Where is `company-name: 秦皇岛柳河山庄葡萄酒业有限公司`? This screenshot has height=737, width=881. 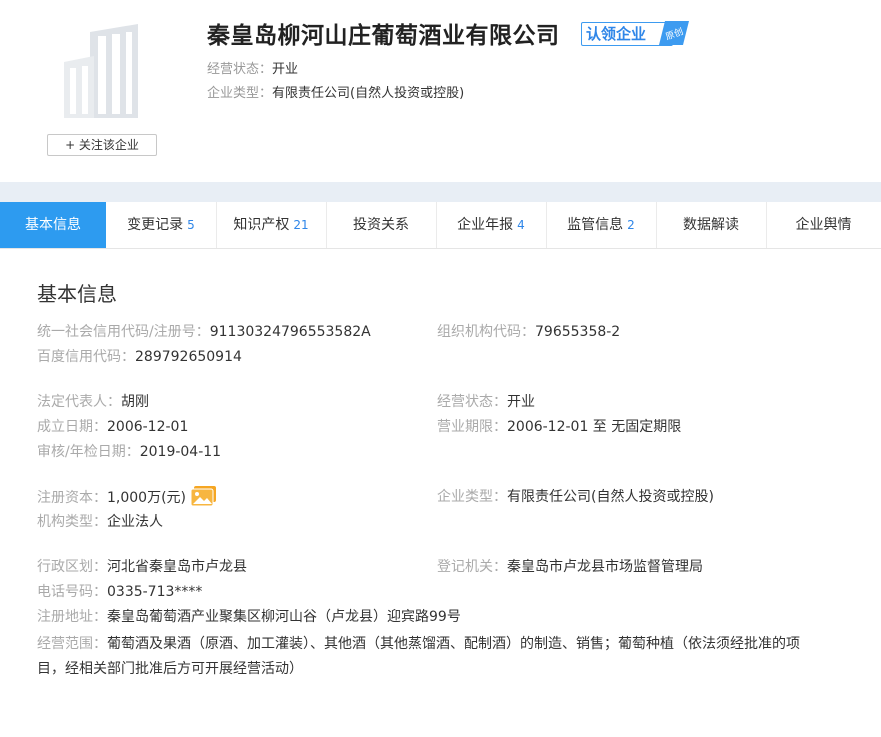 company-name: 秦皇岛柳河山庄葡萄酒业有限公司 is located at coordinates (383, 36).